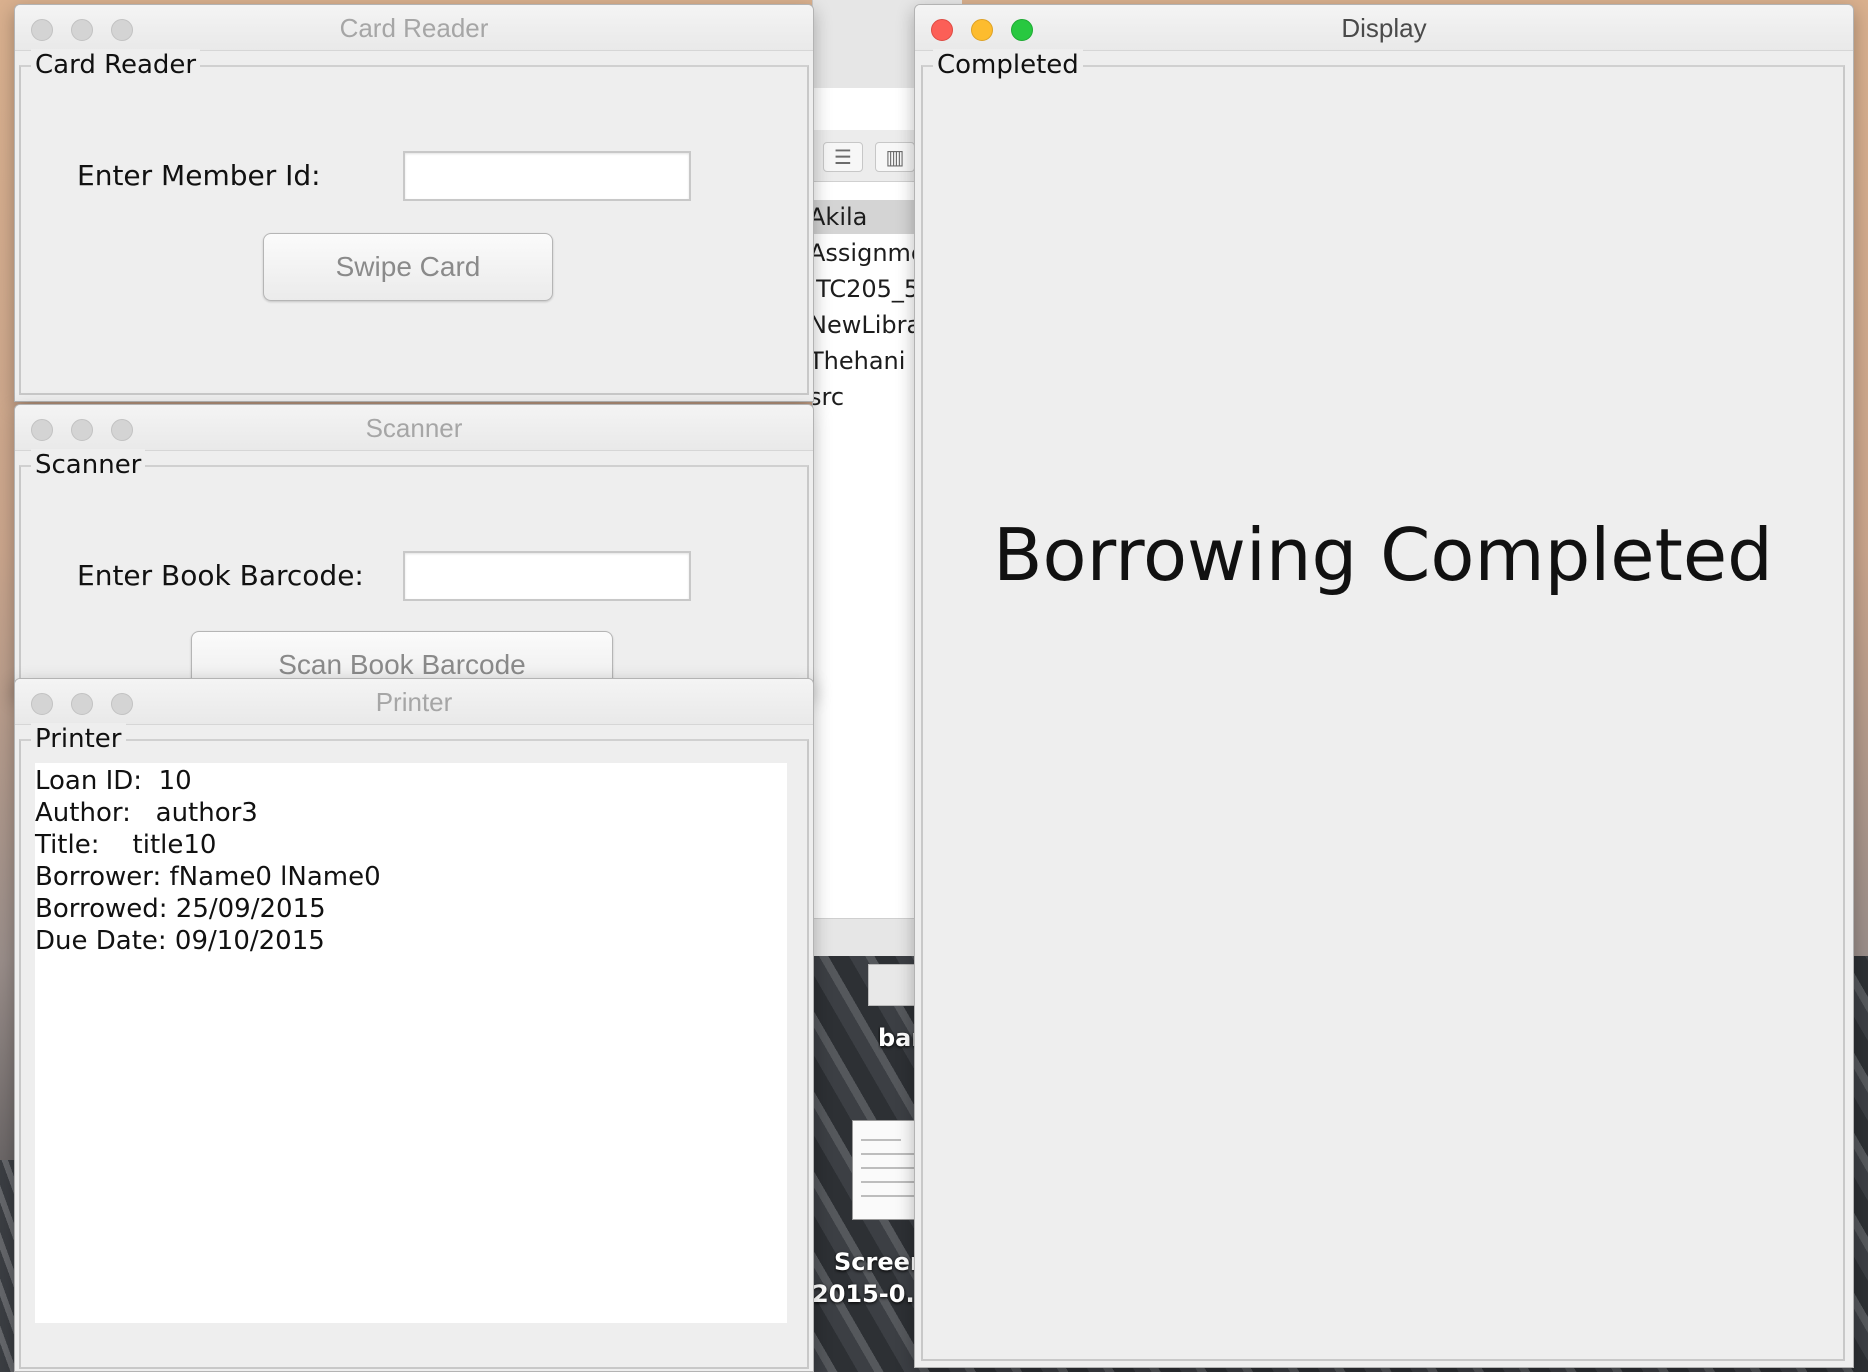 The image size is (1868, 1372). I want to click on card-reader-titlebar: Card Reader, so click(414, 28).